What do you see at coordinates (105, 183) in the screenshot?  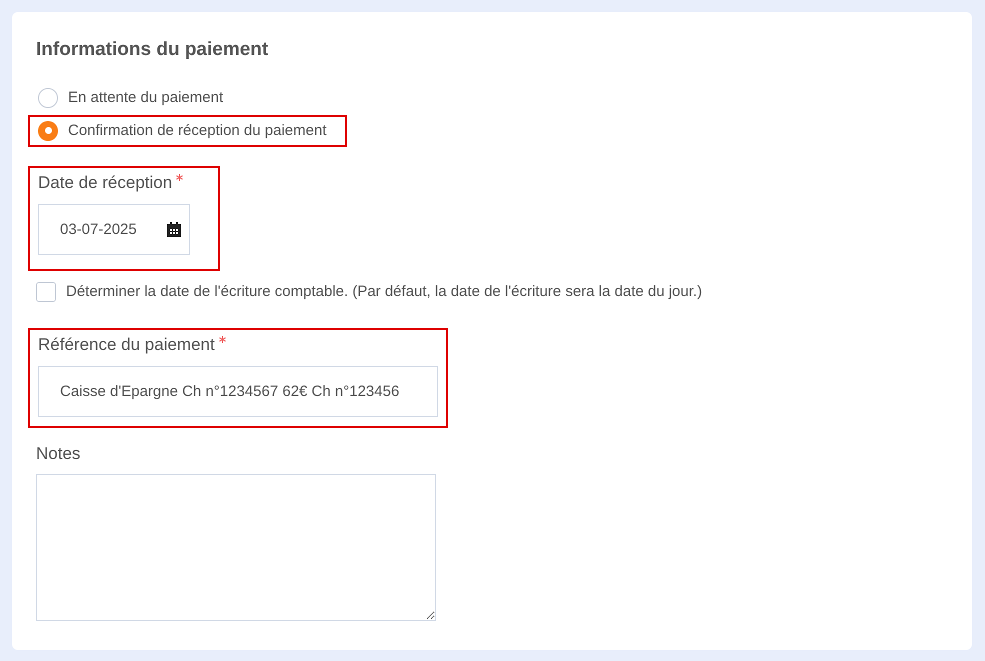 I see `field-label: Date de réception` at bounding box center [105, 183].